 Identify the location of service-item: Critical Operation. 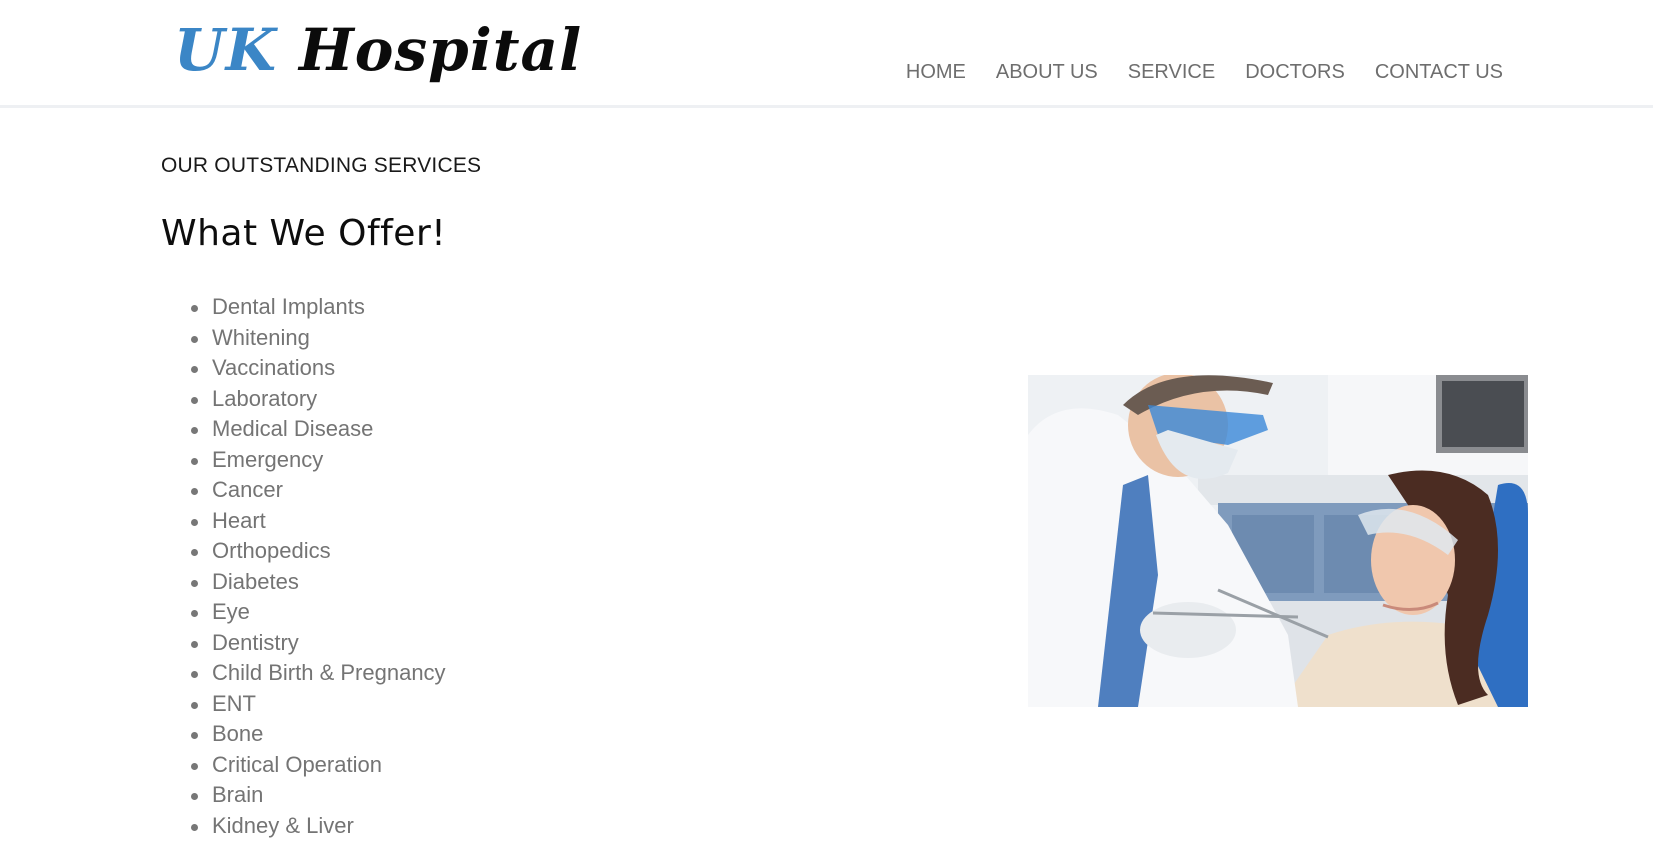
(317, 765).